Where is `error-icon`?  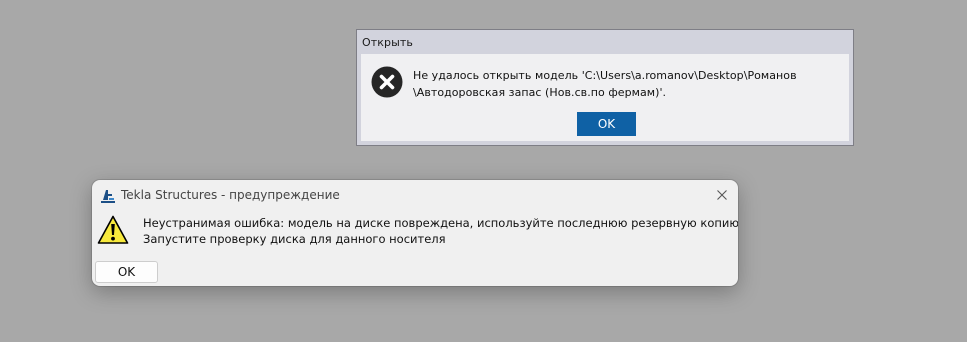
error-icon is located at coordinates (387, 82).